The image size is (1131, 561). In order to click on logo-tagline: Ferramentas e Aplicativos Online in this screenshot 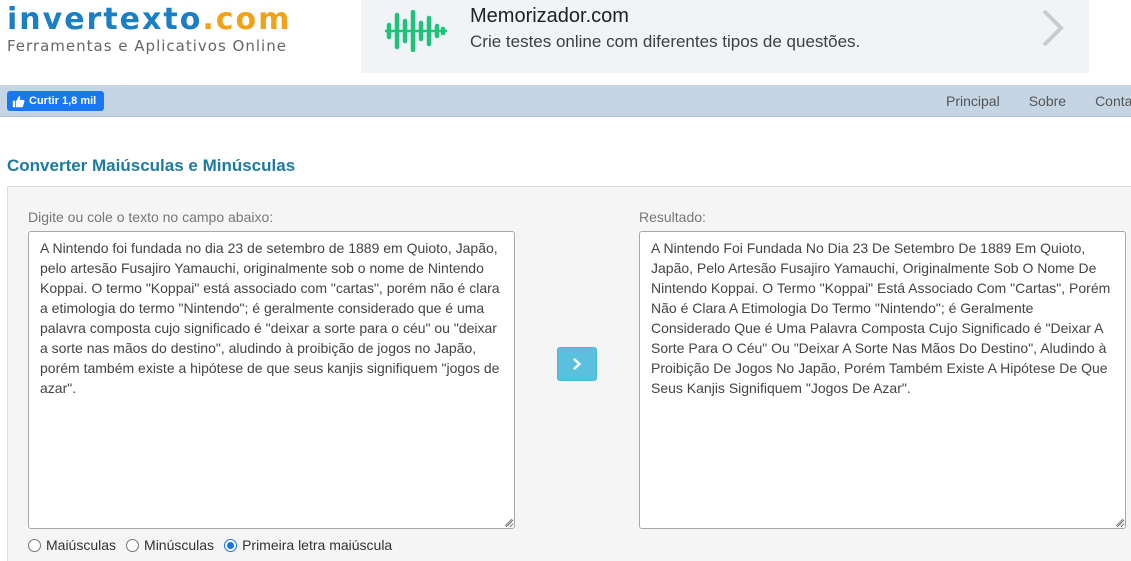, I will do `click(147, 46)`.